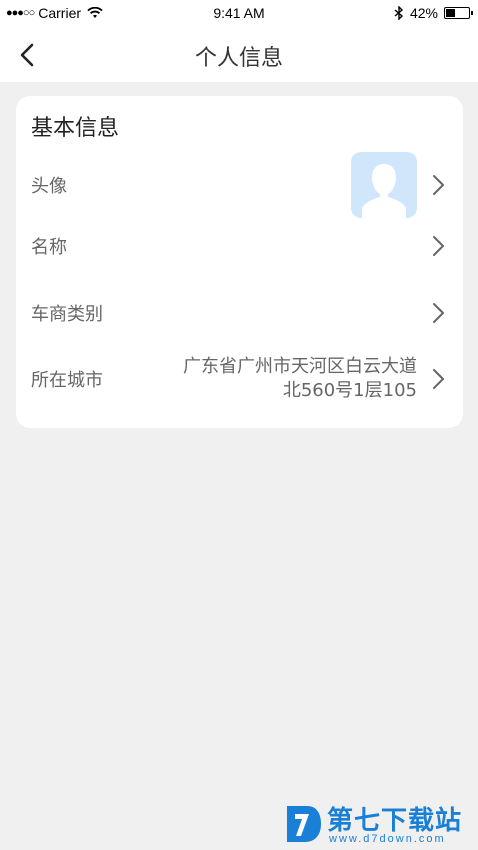  What do you see at coordinates (384, 191) in the screenshot?
I see `user-silhouette-icon` at bounding box center [384, 191].